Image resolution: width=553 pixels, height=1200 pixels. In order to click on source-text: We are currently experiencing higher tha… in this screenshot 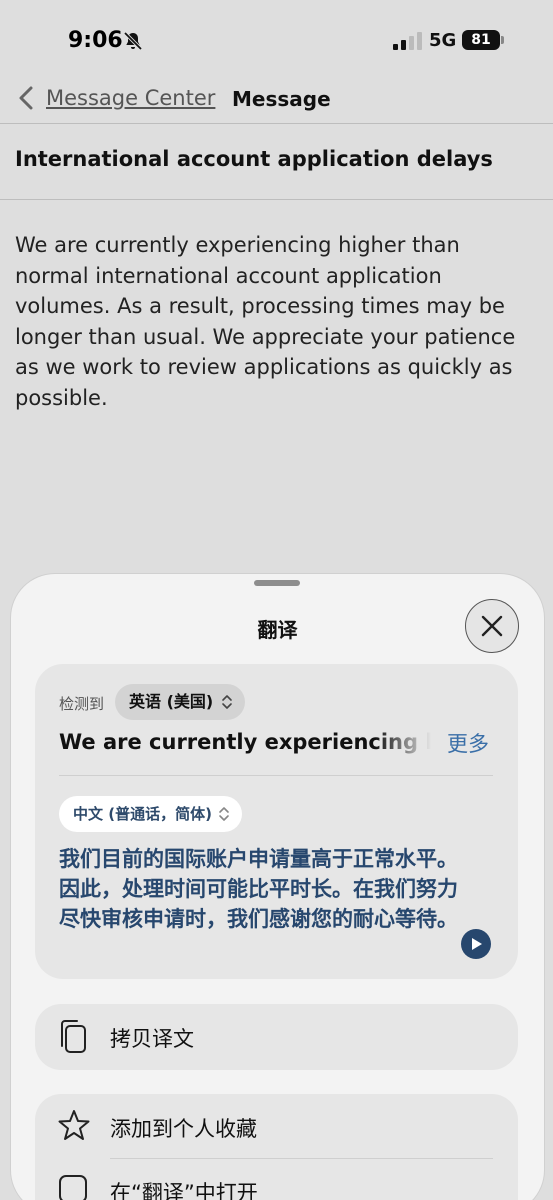, I will do `click(245, 742)`.